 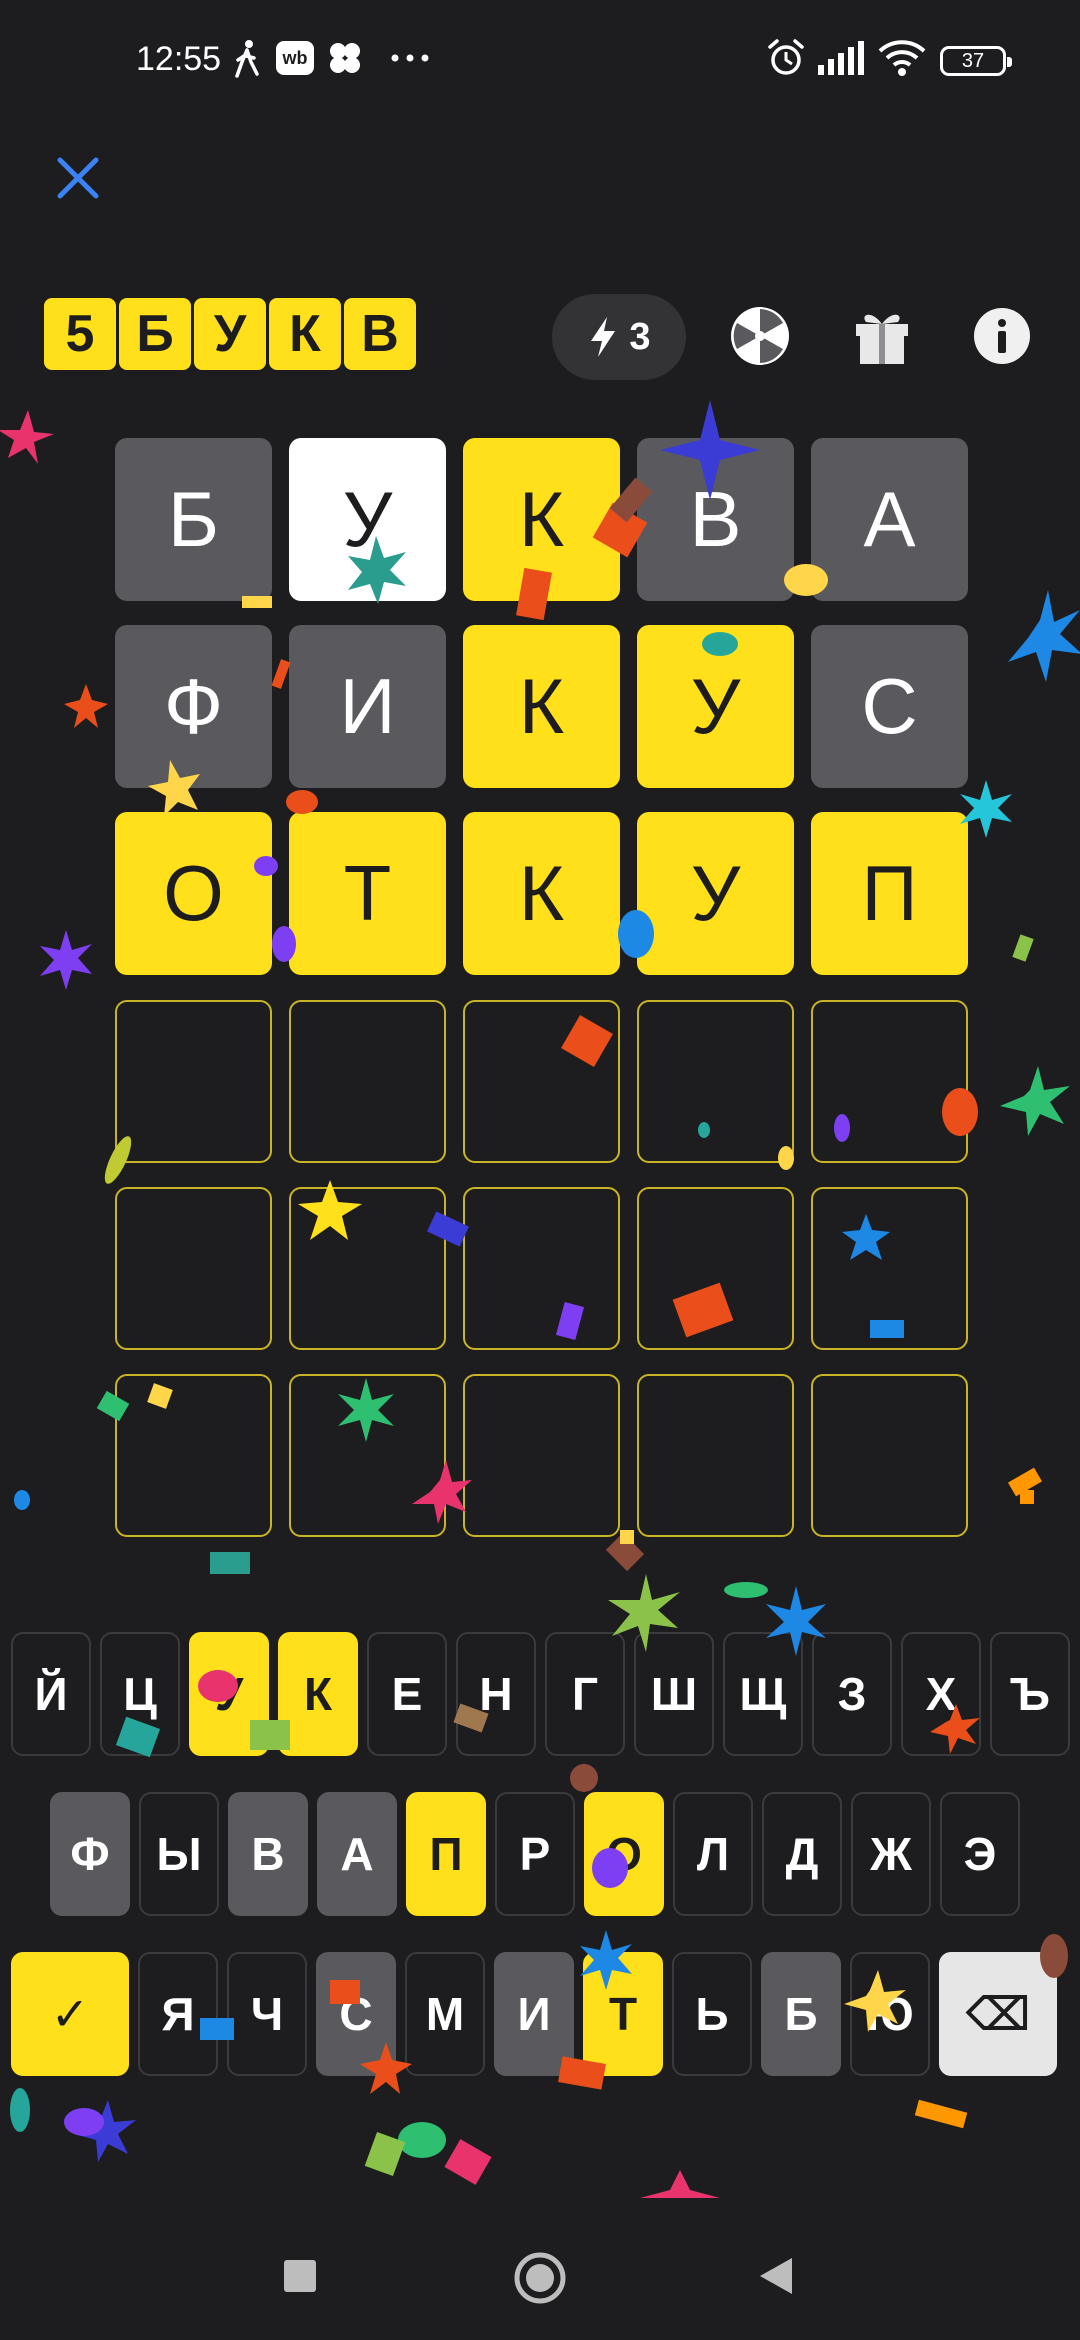 What do you see at coordinates (713, 1854) in the screenshot?
I see `key: Л` at bounding box center [713, 1854].